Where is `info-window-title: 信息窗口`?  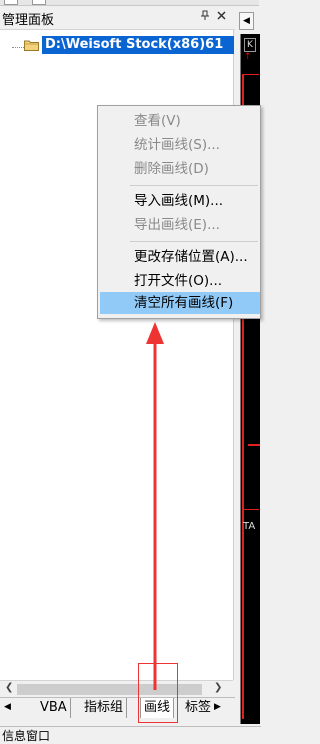 info-window-title: 信息窗口 is located at coordinates (130, 734).